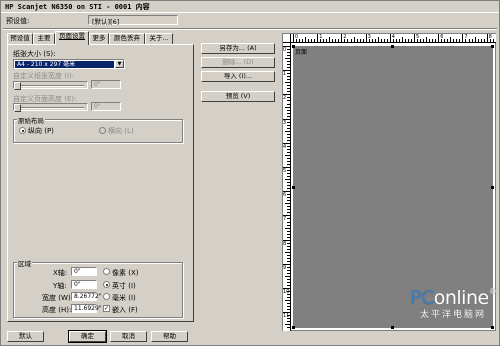 This screenshot has height=346, width=500. I want to click on custom-width-field: 0", so click(106, 84).